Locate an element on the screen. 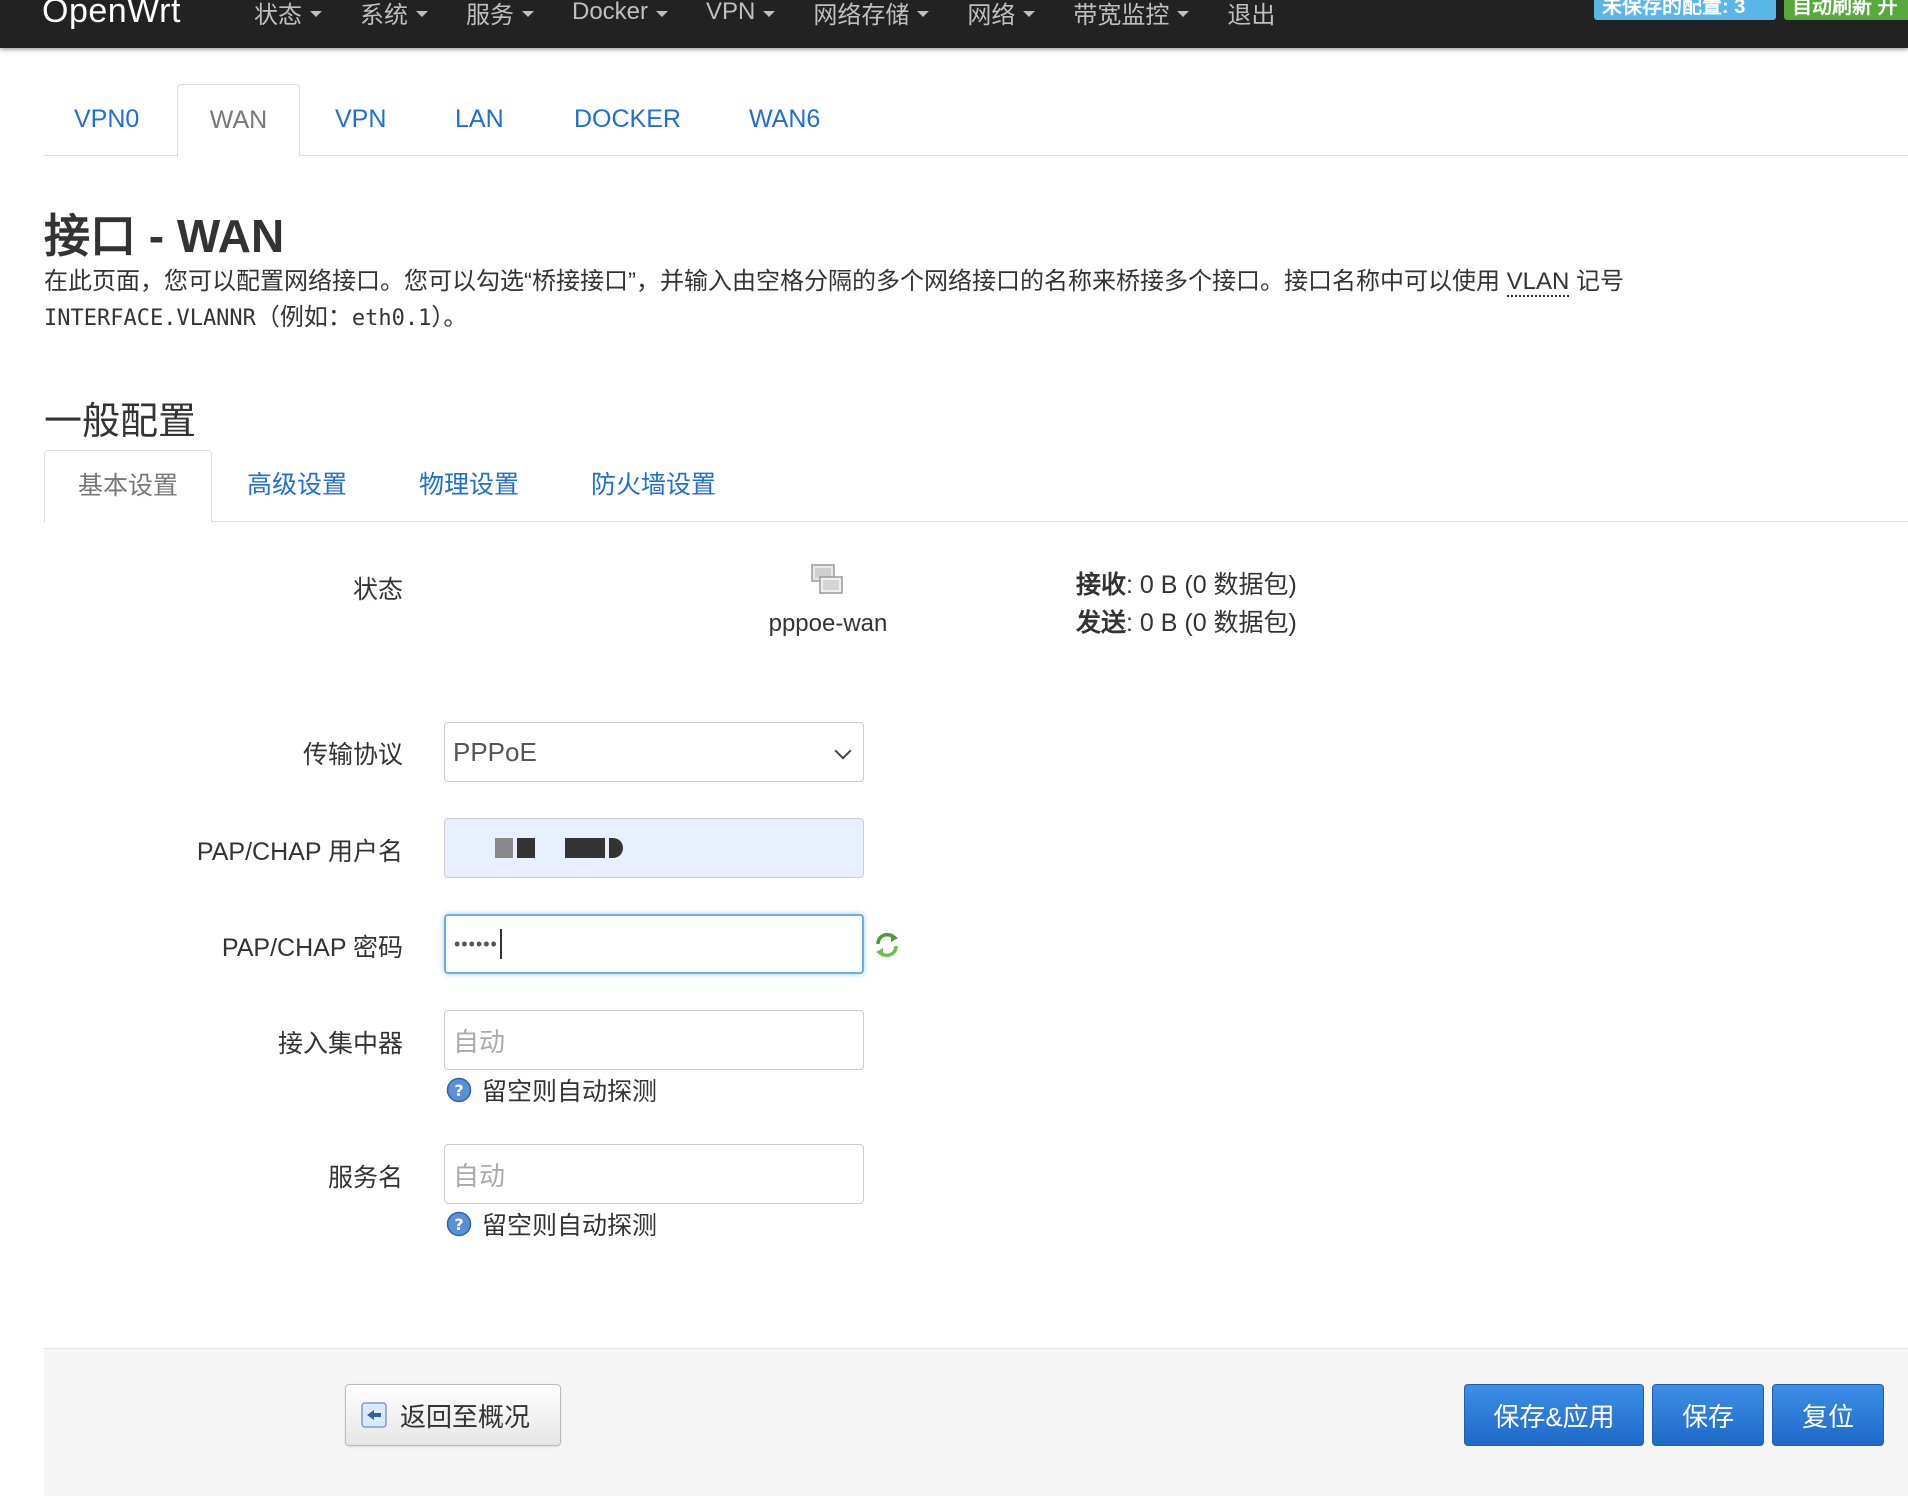 The width and height of the screenshot is (1908, 1496). username-input is located at coordinates (654, 848).